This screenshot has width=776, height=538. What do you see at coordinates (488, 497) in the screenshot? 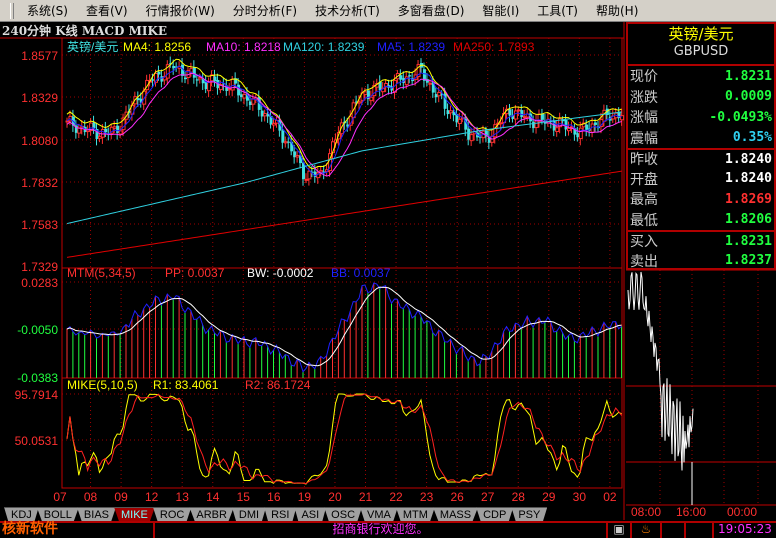
I see `date-tick: 27` at bounding box center [488, 497].